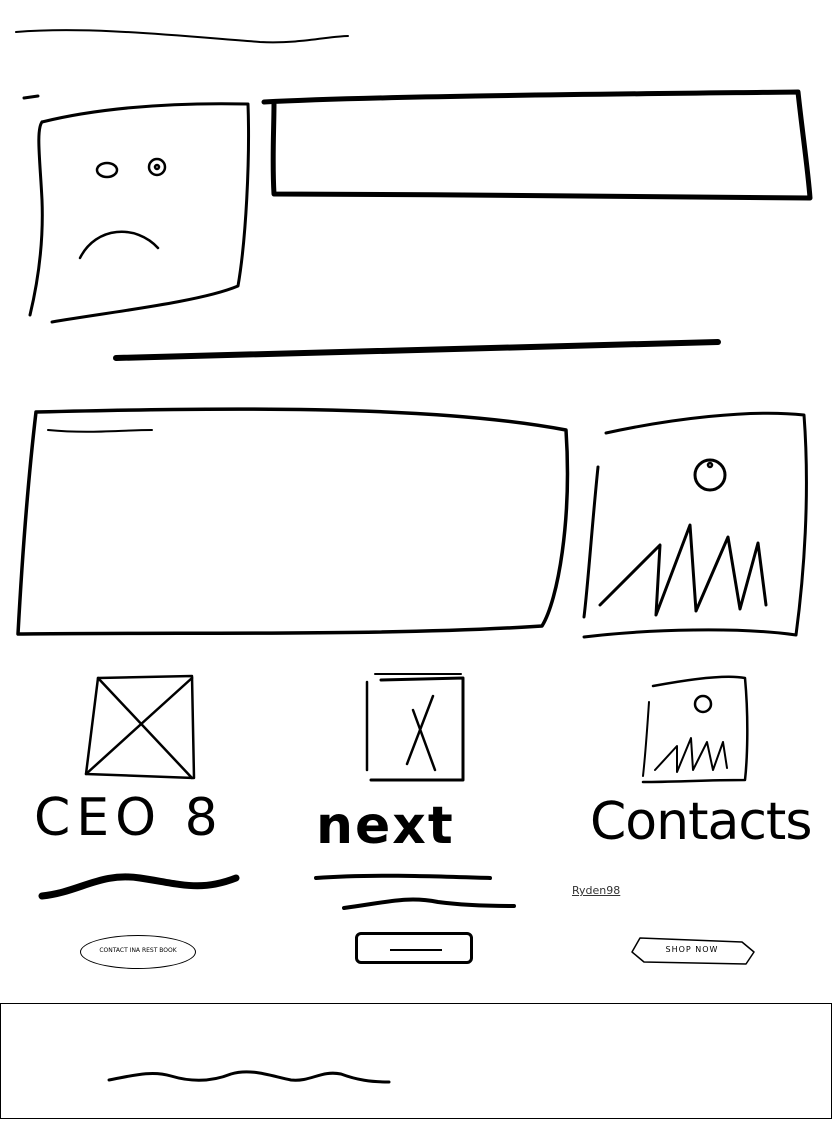 Image resolution: width=834 pixels, height=1122 pixels. I want to click on column-heading-next: next, so click(385, 826).